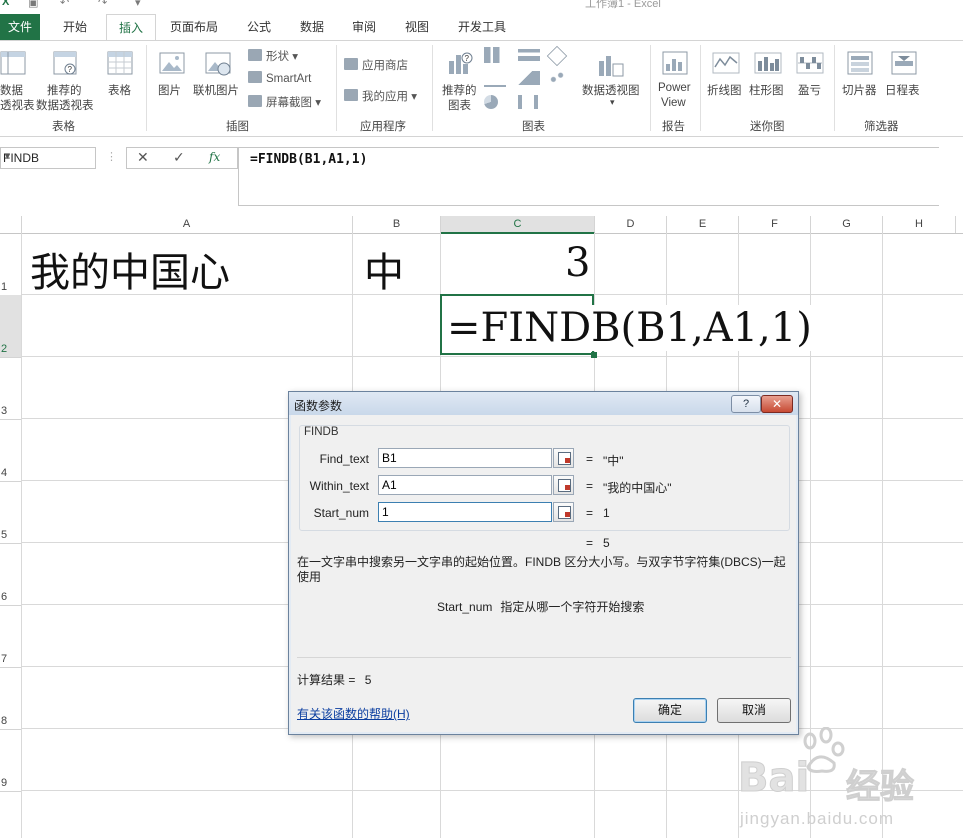 This screenshot has width=963, height=838. What do you see at coordinates (606, 543) in the screenshot?
I see `formula-preview-result: 5` at bounding box center [606, 543].